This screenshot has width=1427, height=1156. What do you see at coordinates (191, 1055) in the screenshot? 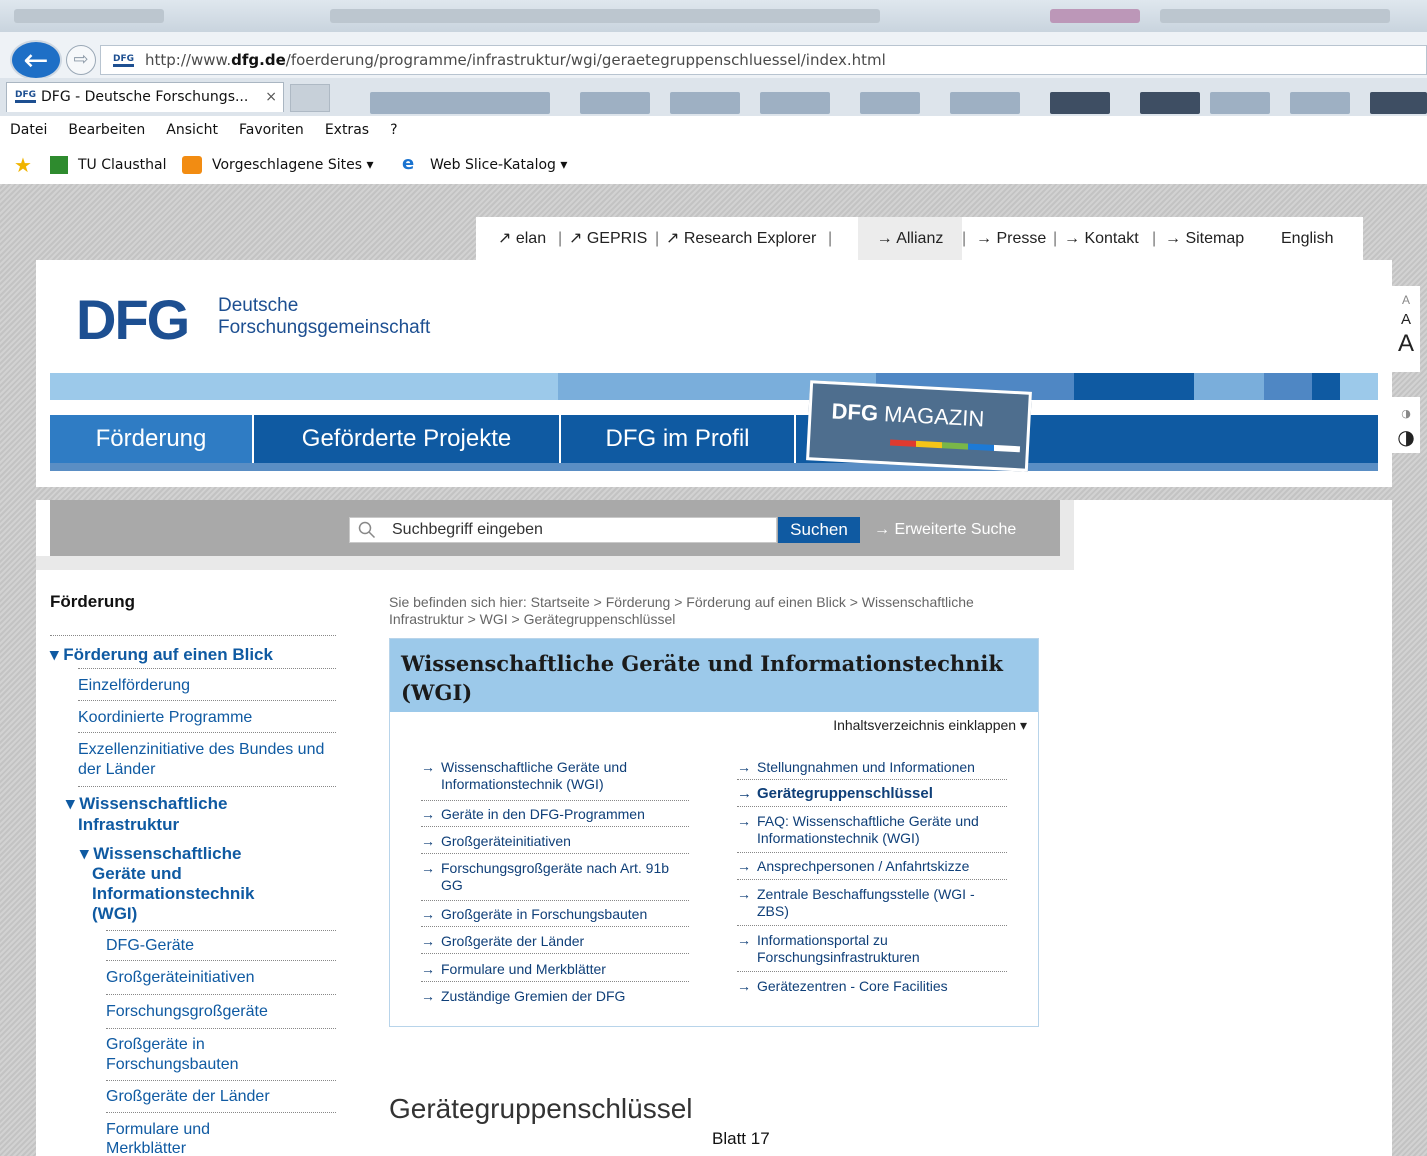
I see `left-nav-item: Großgeräte in Forschungsbauten` at bounding box center [191, 1055].